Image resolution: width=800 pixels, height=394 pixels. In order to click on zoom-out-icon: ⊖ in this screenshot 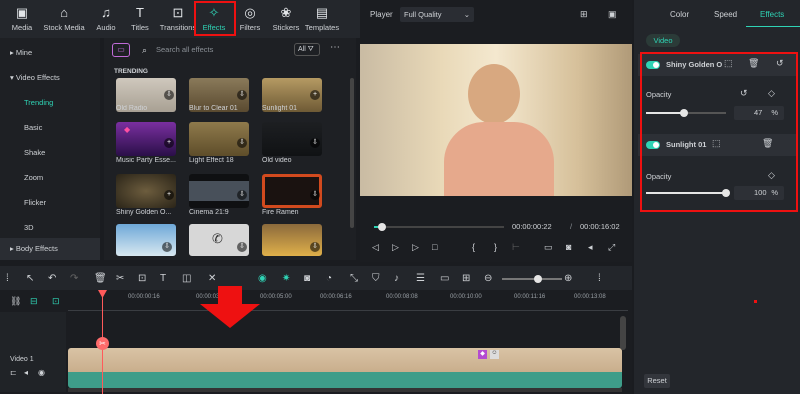, I will do `click(488, 278)`.